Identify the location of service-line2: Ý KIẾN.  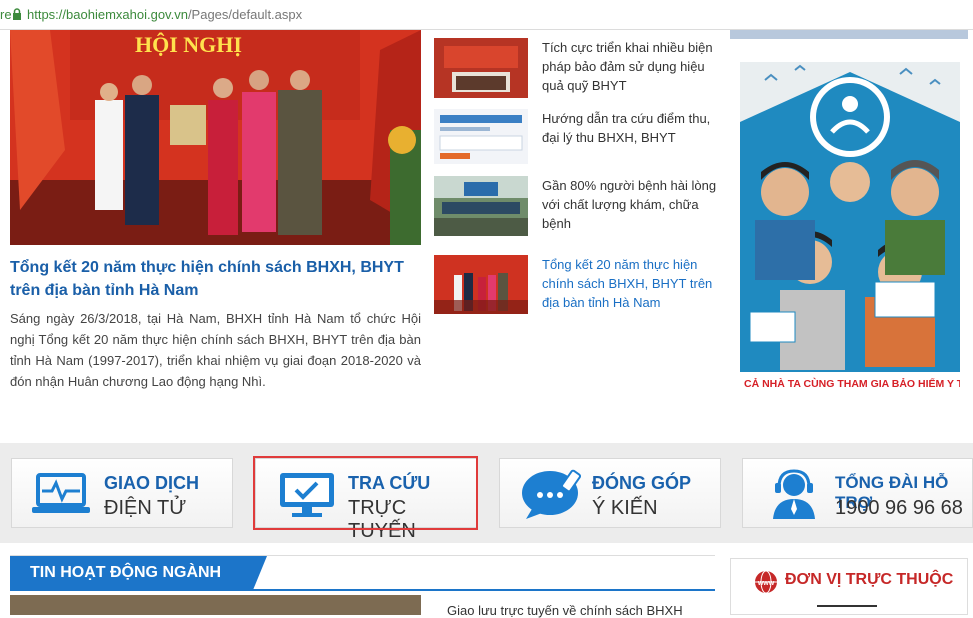
(625, 508).